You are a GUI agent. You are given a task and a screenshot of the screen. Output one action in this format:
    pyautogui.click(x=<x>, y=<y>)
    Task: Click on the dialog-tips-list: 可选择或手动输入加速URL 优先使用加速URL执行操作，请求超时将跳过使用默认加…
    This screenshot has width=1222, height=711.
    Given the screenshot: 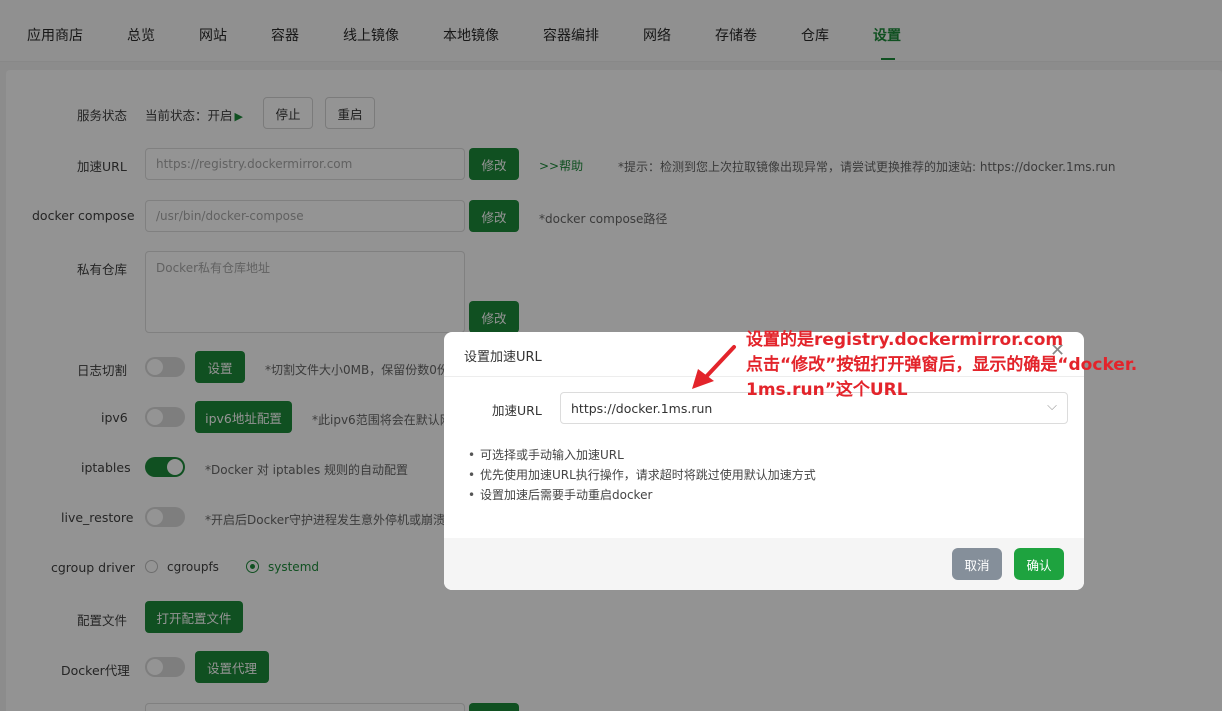 What is the action you would take?
    pyautogui.click(x=642, y=475)
    